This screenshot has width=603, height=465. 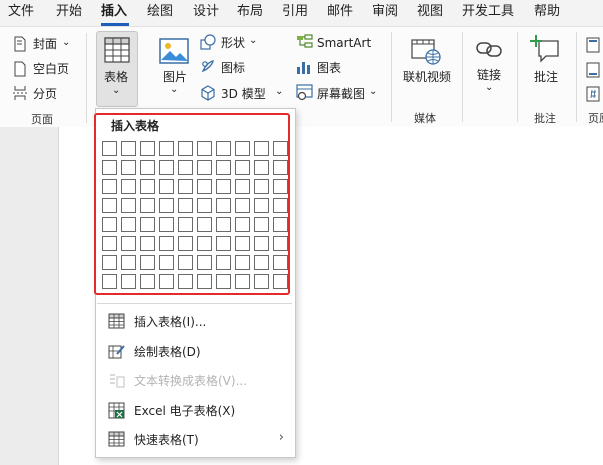 I want to click on screenshot-button: 屏幕截图, so click(x=341, y=94).